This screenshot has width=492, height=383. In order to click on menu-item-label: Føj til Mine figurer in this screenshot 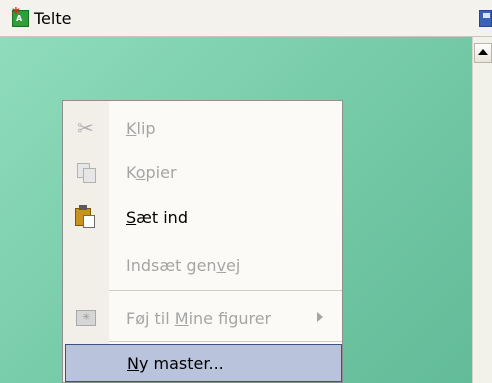, I will do `click(199, 318)`.